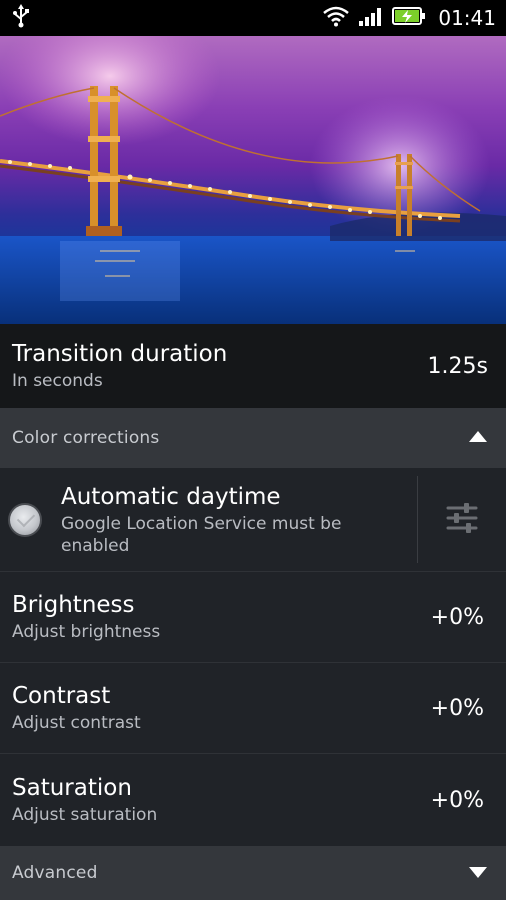 The height and width of the screenshot is (900, 506). Describe the element at coordinates (76, 723) in the screenshot. I see `contrast-subtitle: Adjust contrast` at that location.